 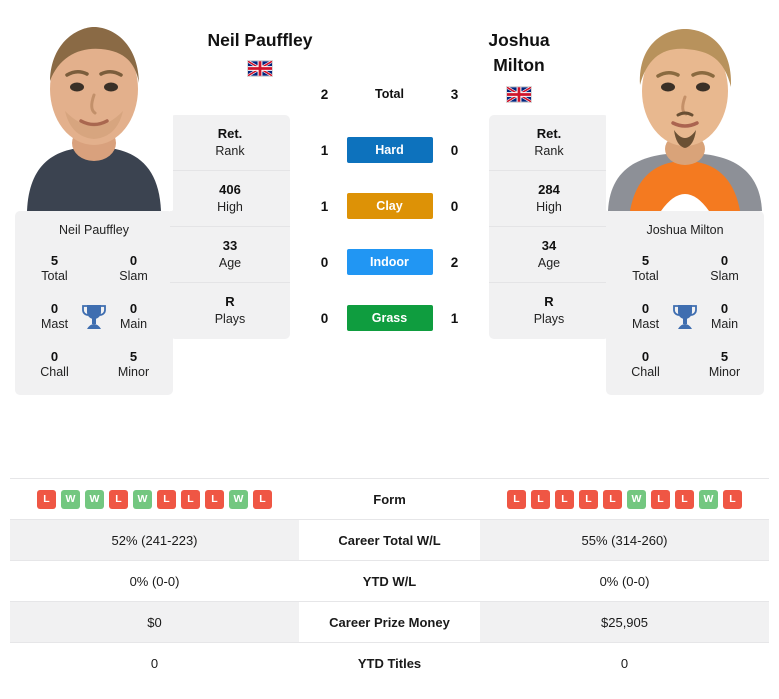 I want to click on left-titles-slam-label: Slam, so click(x=133, y=276).